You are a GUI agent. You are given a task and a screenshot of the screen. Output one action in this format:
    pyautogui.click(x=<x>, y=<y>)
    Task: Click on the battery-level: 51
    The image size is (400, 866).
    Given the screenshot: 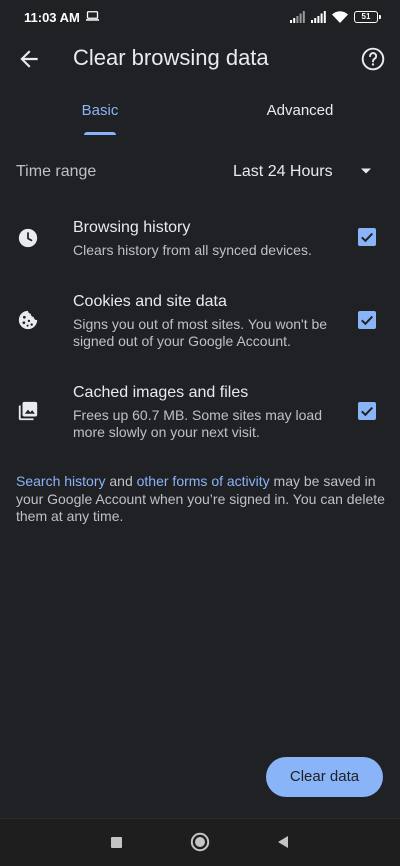 What is the action you would take?
    pyautogui.click(x=366, y=16)
    